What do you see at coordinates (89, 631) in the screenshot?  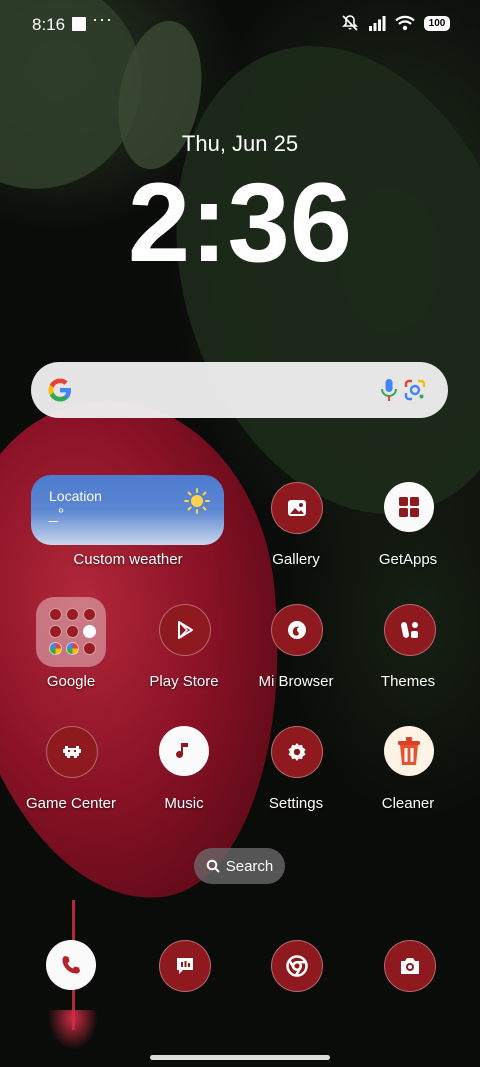 I see `photos-mini-icon` at bounding box center [89, 631].